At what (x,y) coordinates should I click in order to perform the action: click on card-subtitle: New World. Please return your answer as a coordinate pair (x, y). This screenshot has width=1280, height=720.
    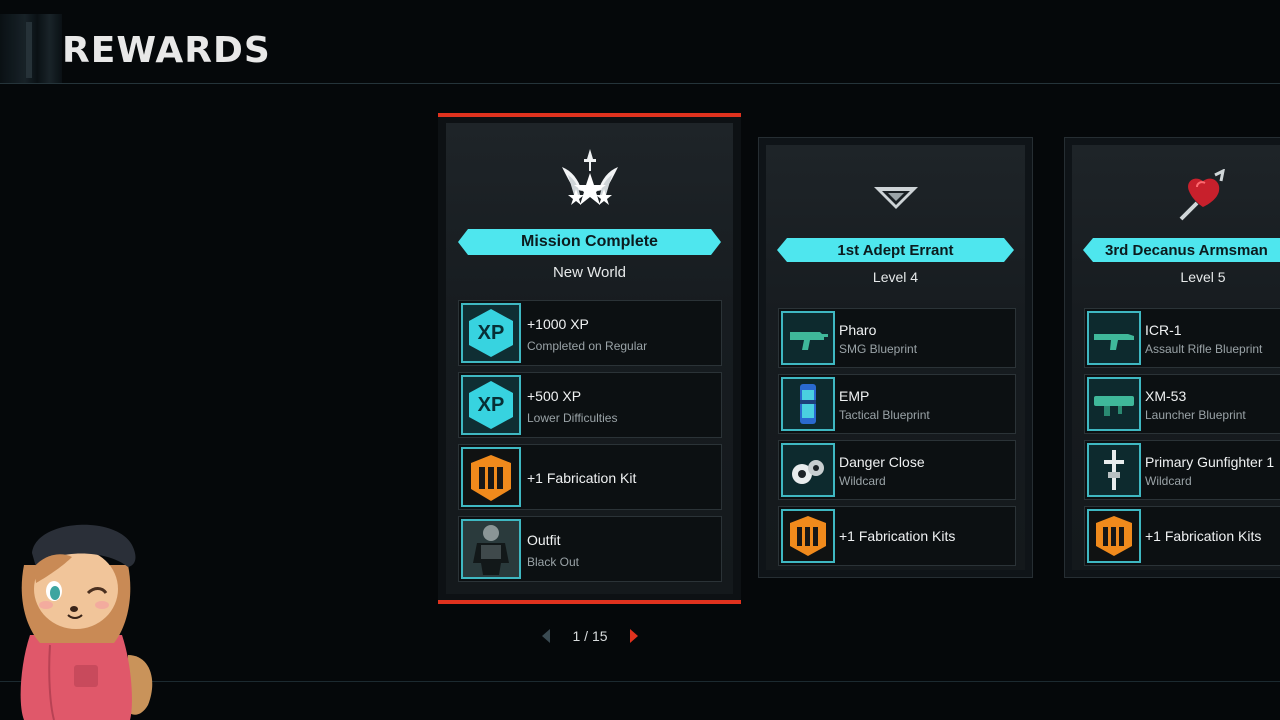
    Looking at the image, I should click on (589, 272).